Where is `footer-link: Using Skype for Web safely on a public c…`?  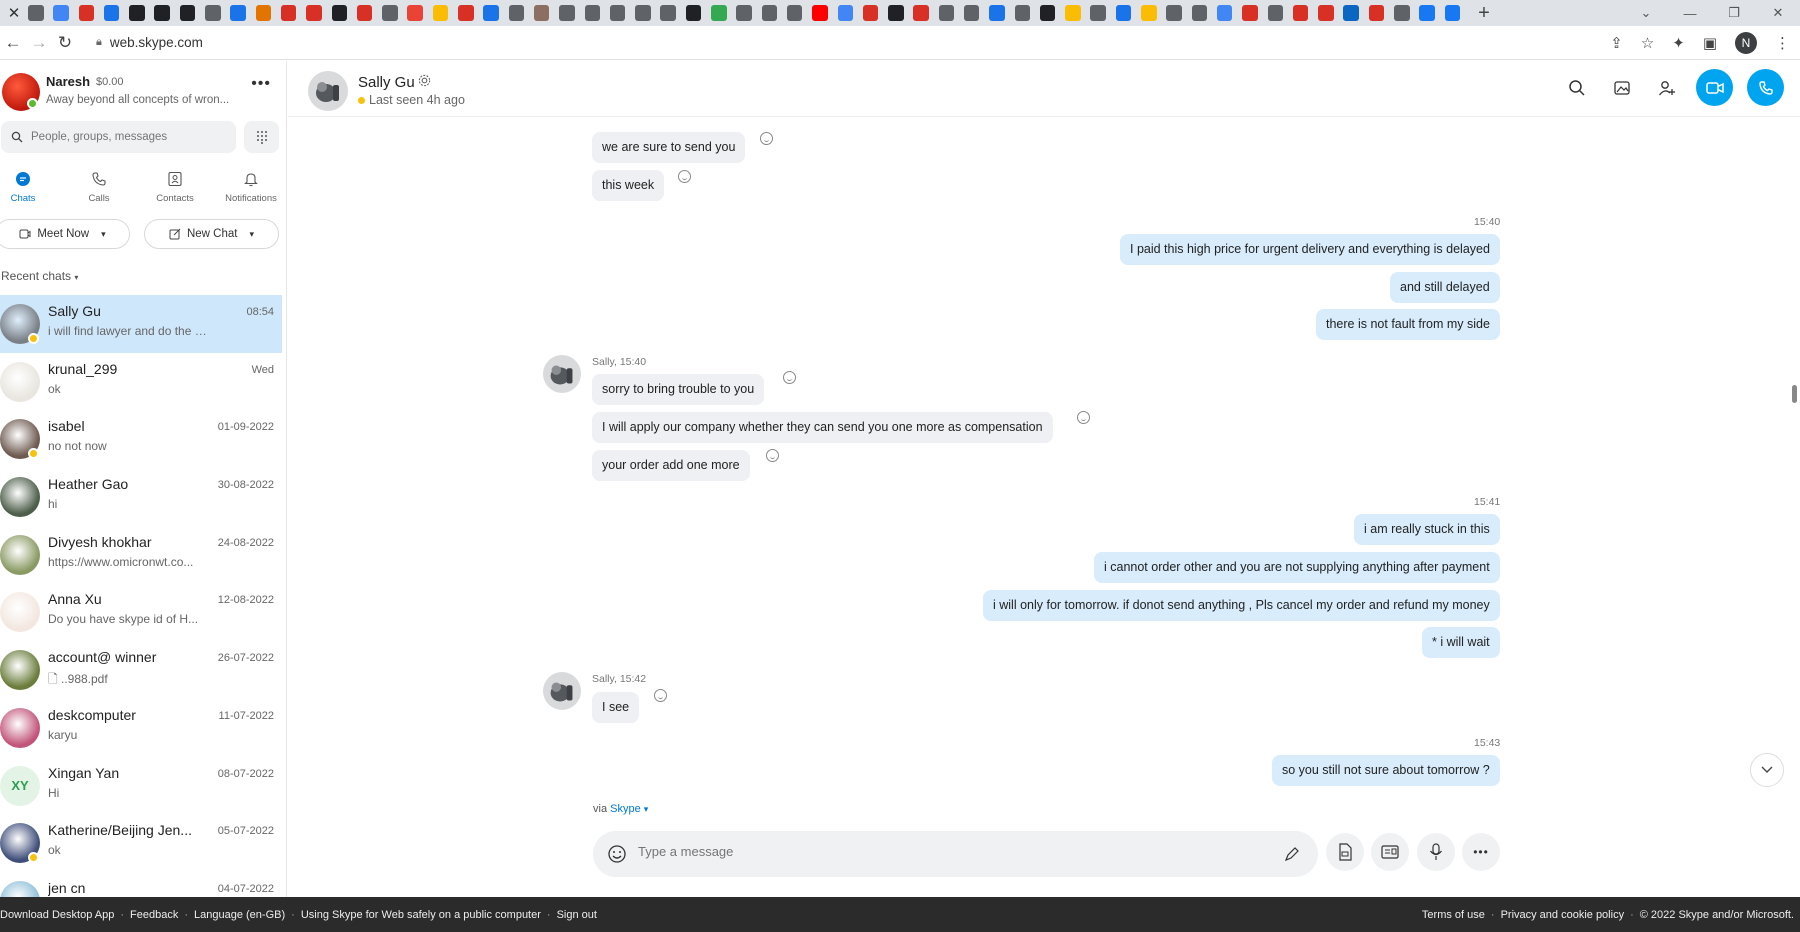 footer-link: Using Skype for Web safely on a public c… is located at coordinates (421, 915).